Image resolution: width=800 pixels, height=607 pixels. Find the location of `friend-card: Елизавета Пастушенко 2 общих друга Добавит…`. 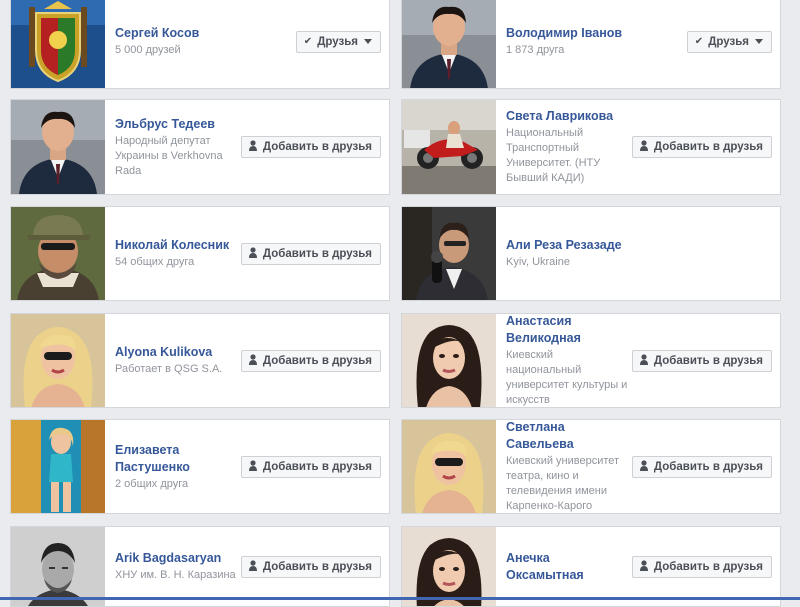

friend-card: Елизавета Пастушенко 2 общих друга Добавит… is located at coordinates (200, 466).